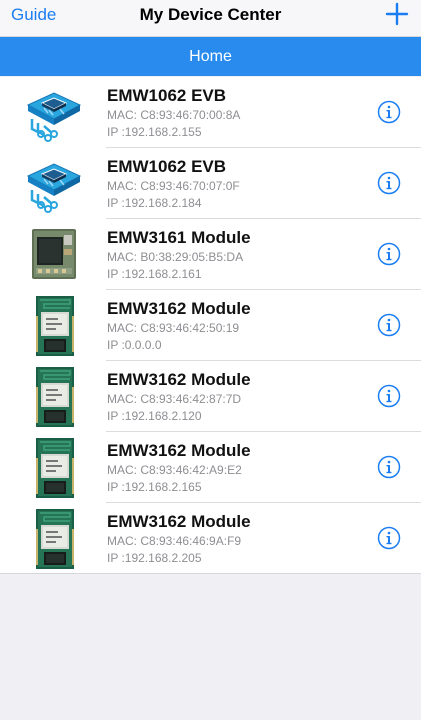 This screenshot has width=421, height=720. What do you see at coordinates (174, 541) in the screenshot?
I see `device-mac: MAC: C8:93:46:46:9A:F9` at bounding box center [174, 541].